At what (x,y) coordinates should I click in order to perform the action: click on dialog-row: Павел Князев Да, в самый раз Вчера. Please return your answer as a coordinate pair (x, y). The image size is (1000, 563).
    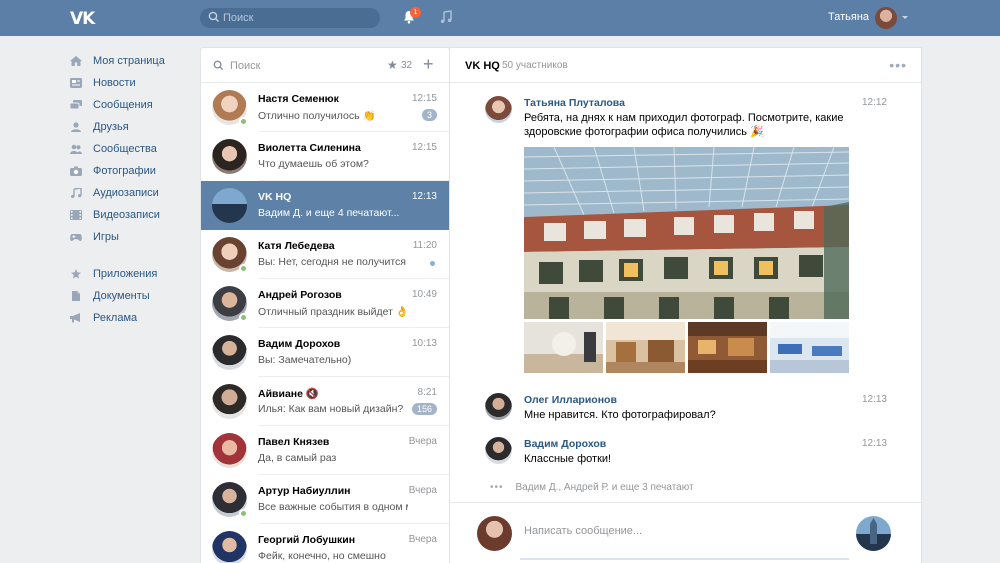
    Looking at the image, I should click on (325, 450).